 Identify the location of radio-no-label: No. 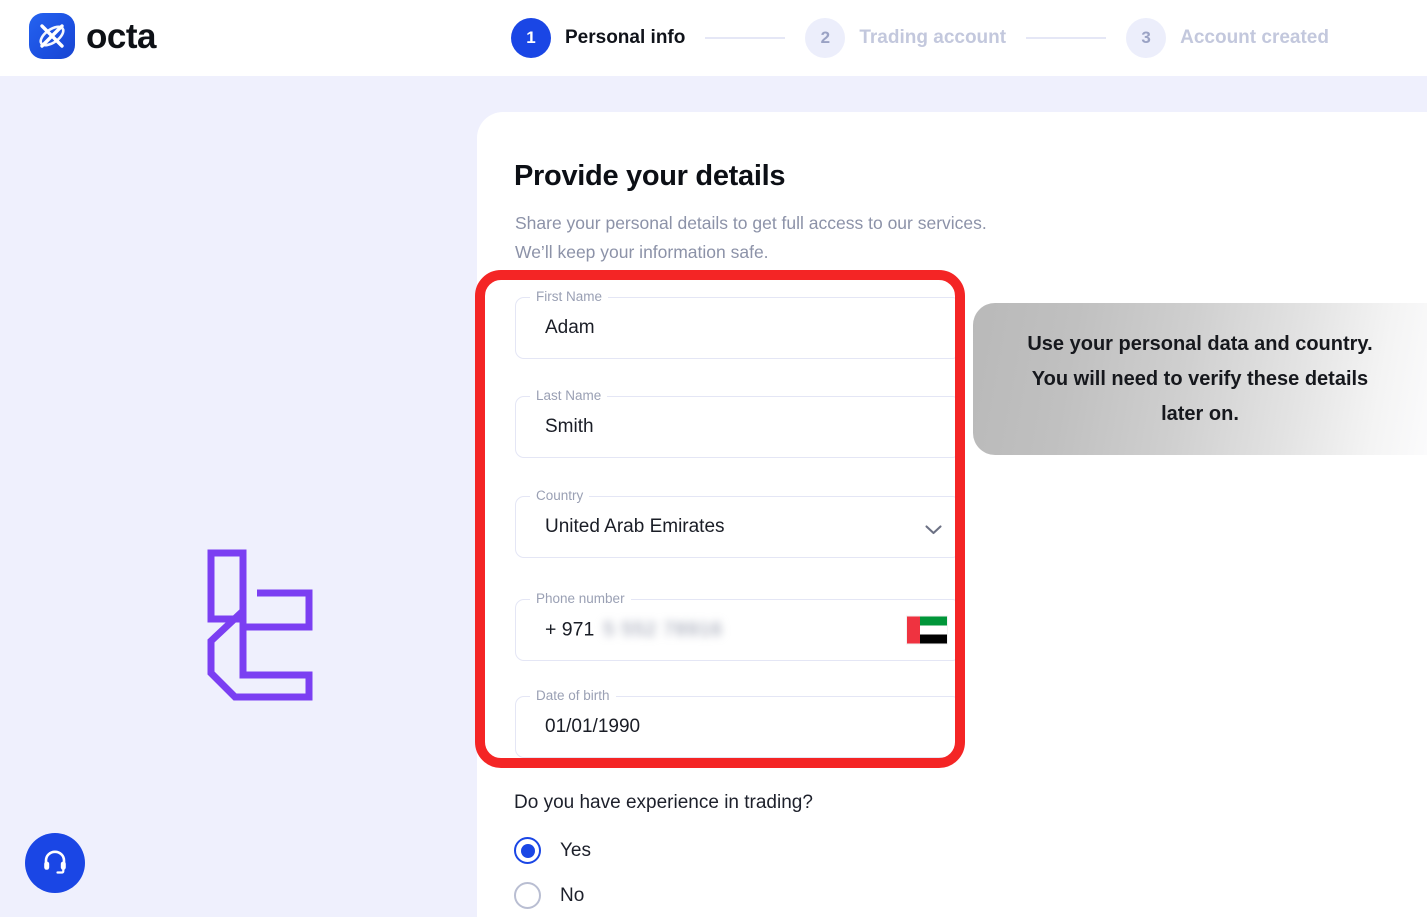
(572, 895).